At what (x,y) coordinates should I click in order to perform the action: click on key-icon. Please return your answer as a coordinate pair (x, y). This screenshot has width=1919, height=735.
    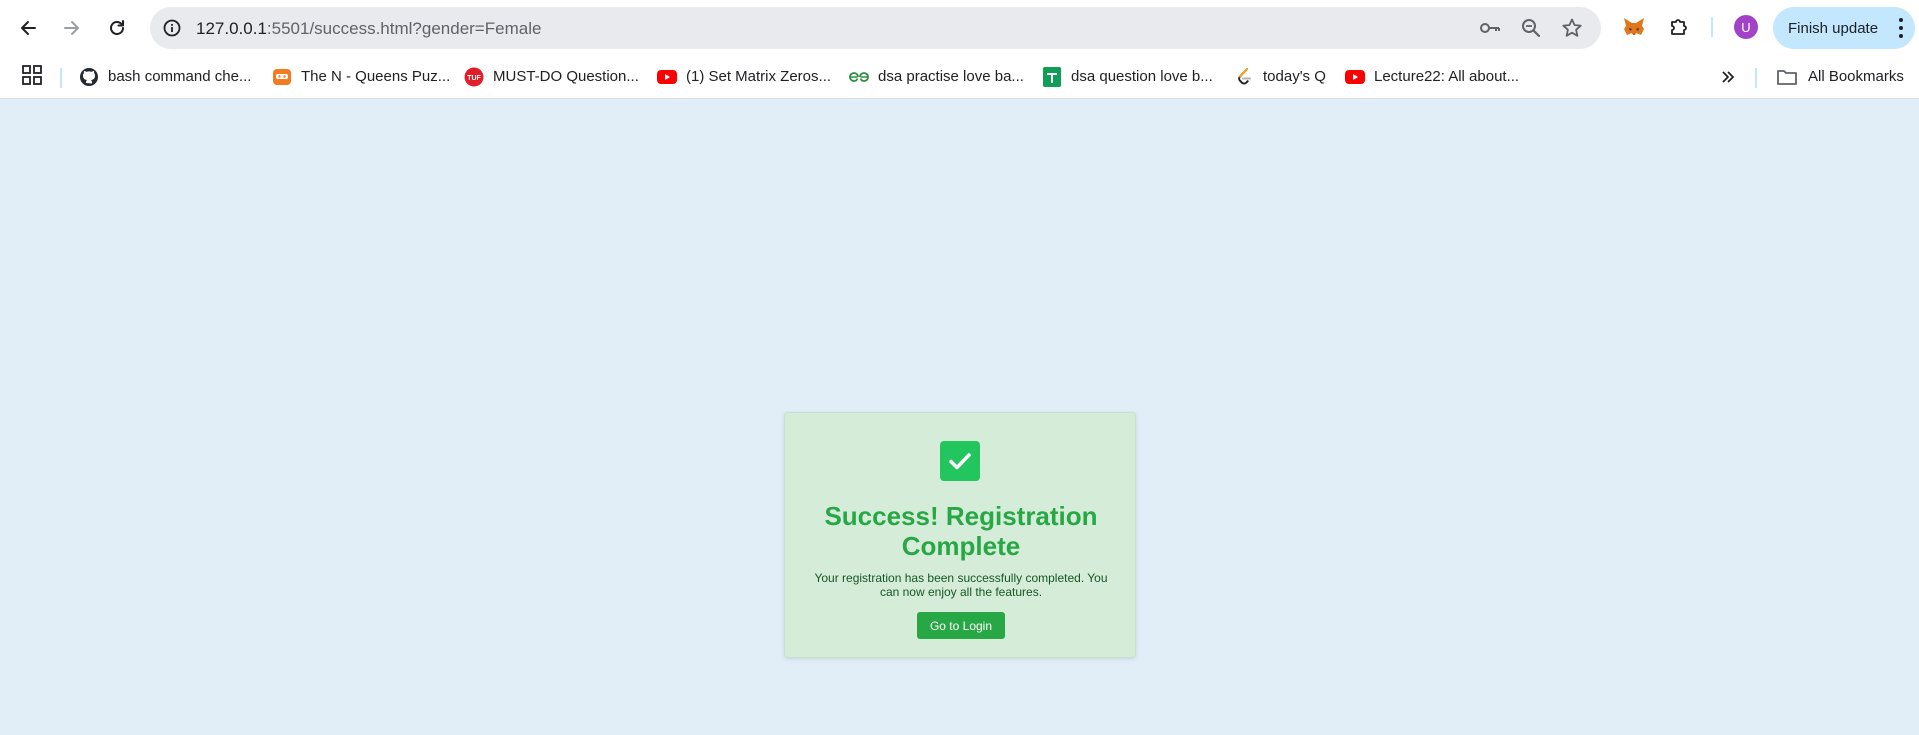
    Looking at the image, I should click on (1490, 28).